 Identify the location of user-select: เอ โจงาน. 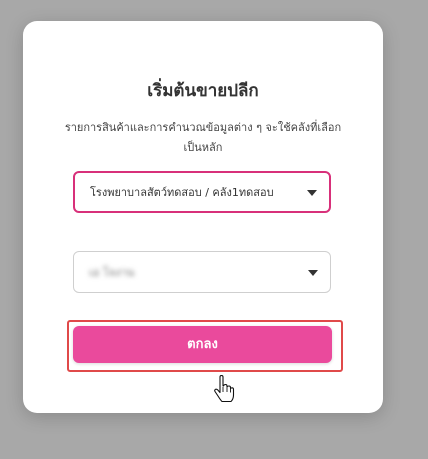
(202, 272).